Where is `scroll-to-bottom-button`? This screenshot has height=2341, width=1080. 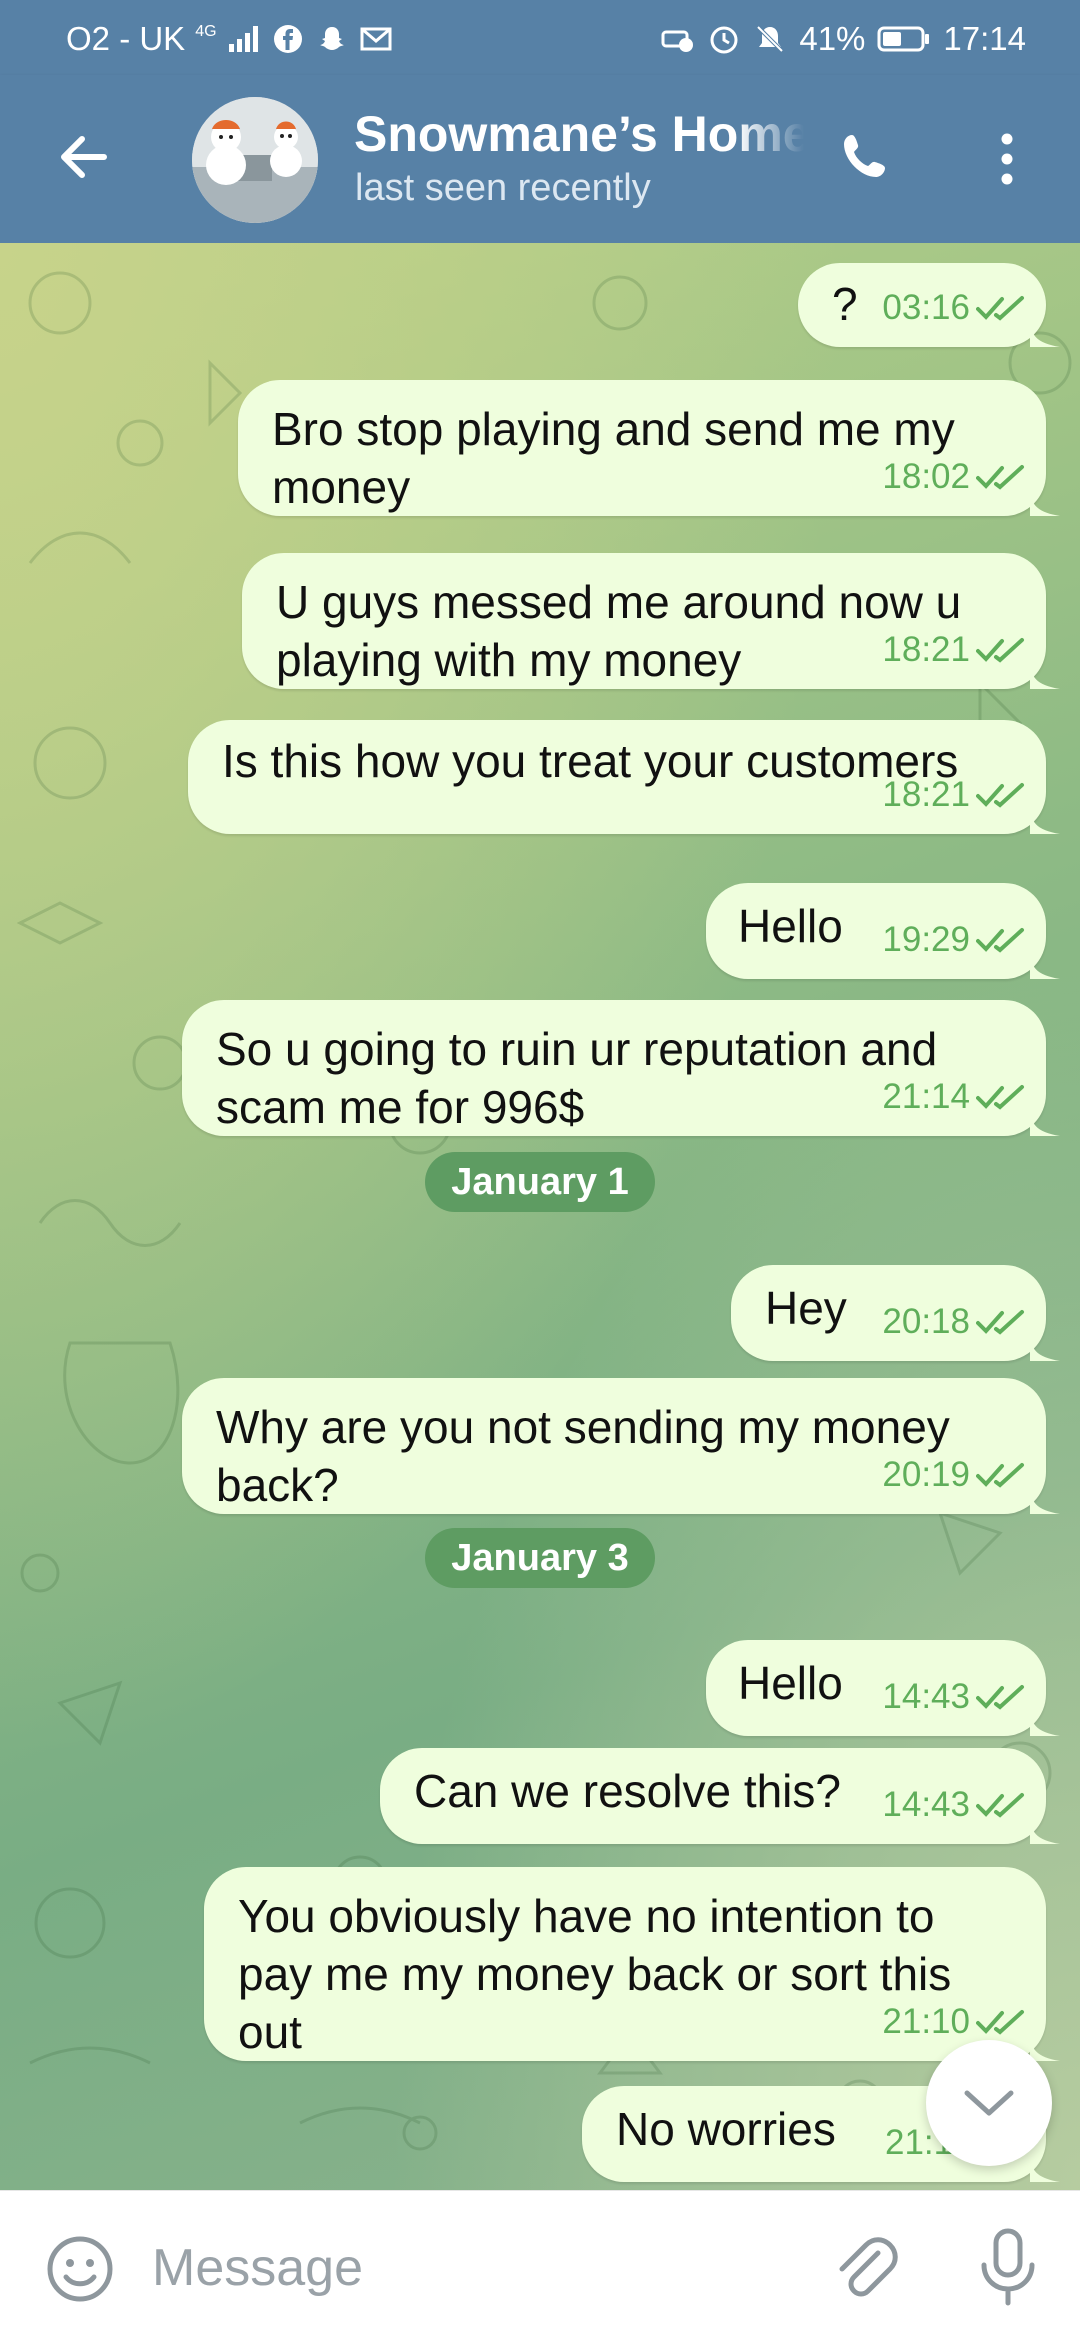
scroll-to-bottom-button is located at coordinates (989, 2103).